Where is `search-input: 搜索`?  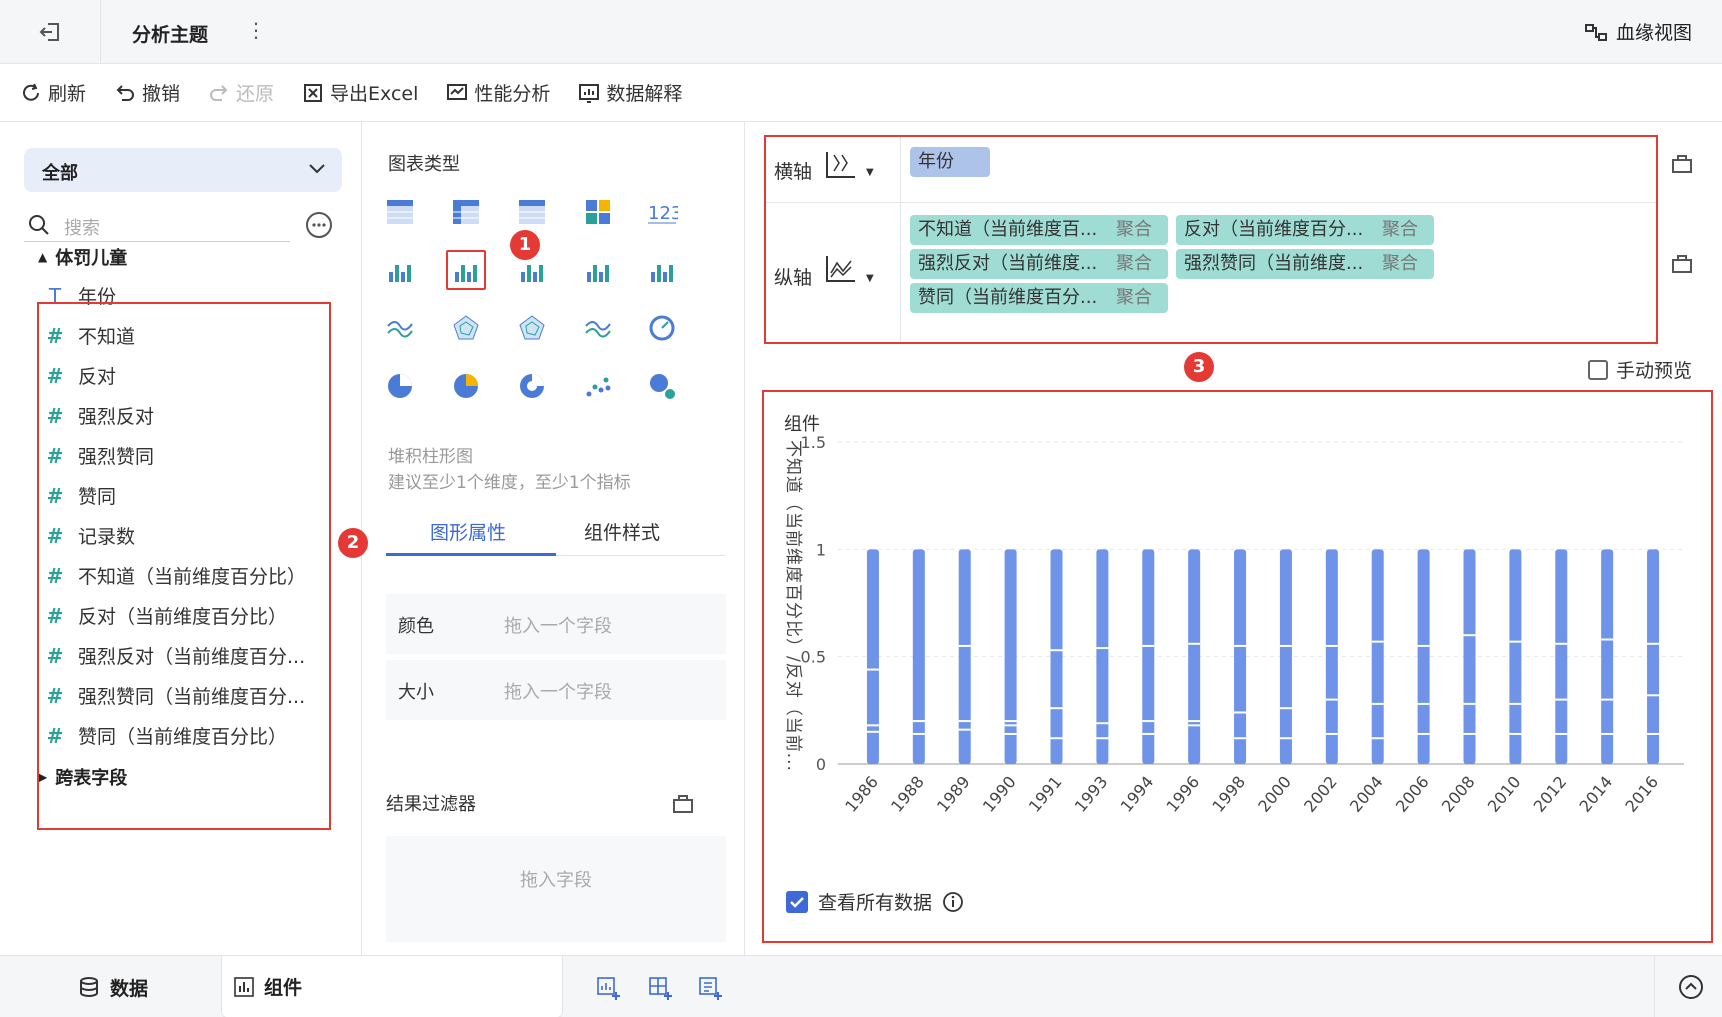
search-input: 搜索 is located at coordinates (157, 225).